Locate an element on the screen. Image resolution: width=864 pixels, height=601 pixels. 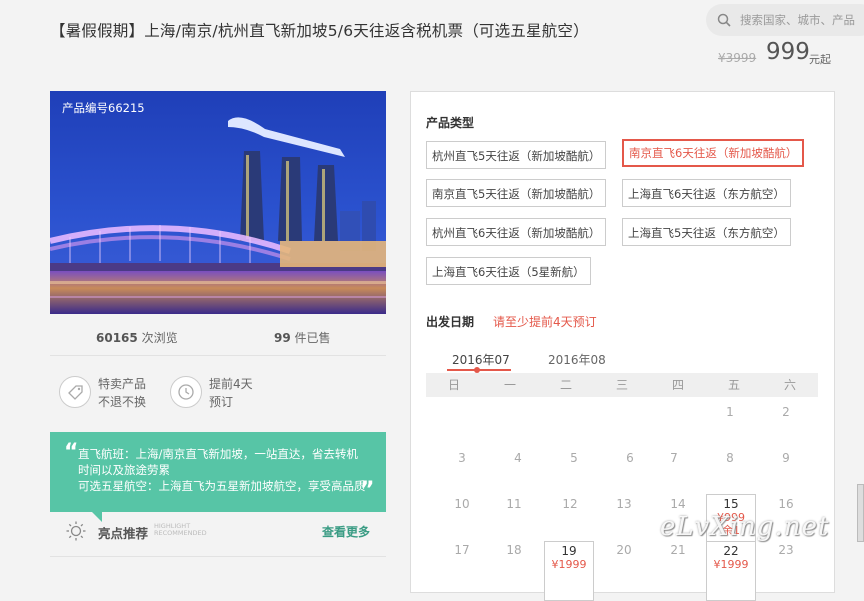
price-unit: 元起 is located at coordinates (820, 59).